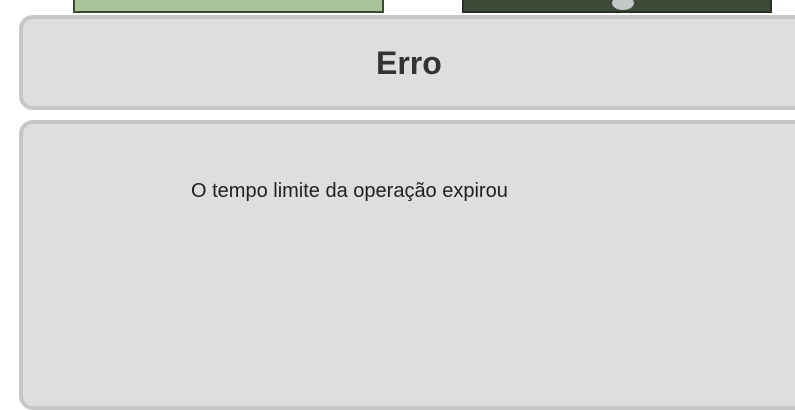 The width and height of the screenshot is (795, 410). I want to click on error-message: O tempo limite da operação expirou, so click(349, 191).